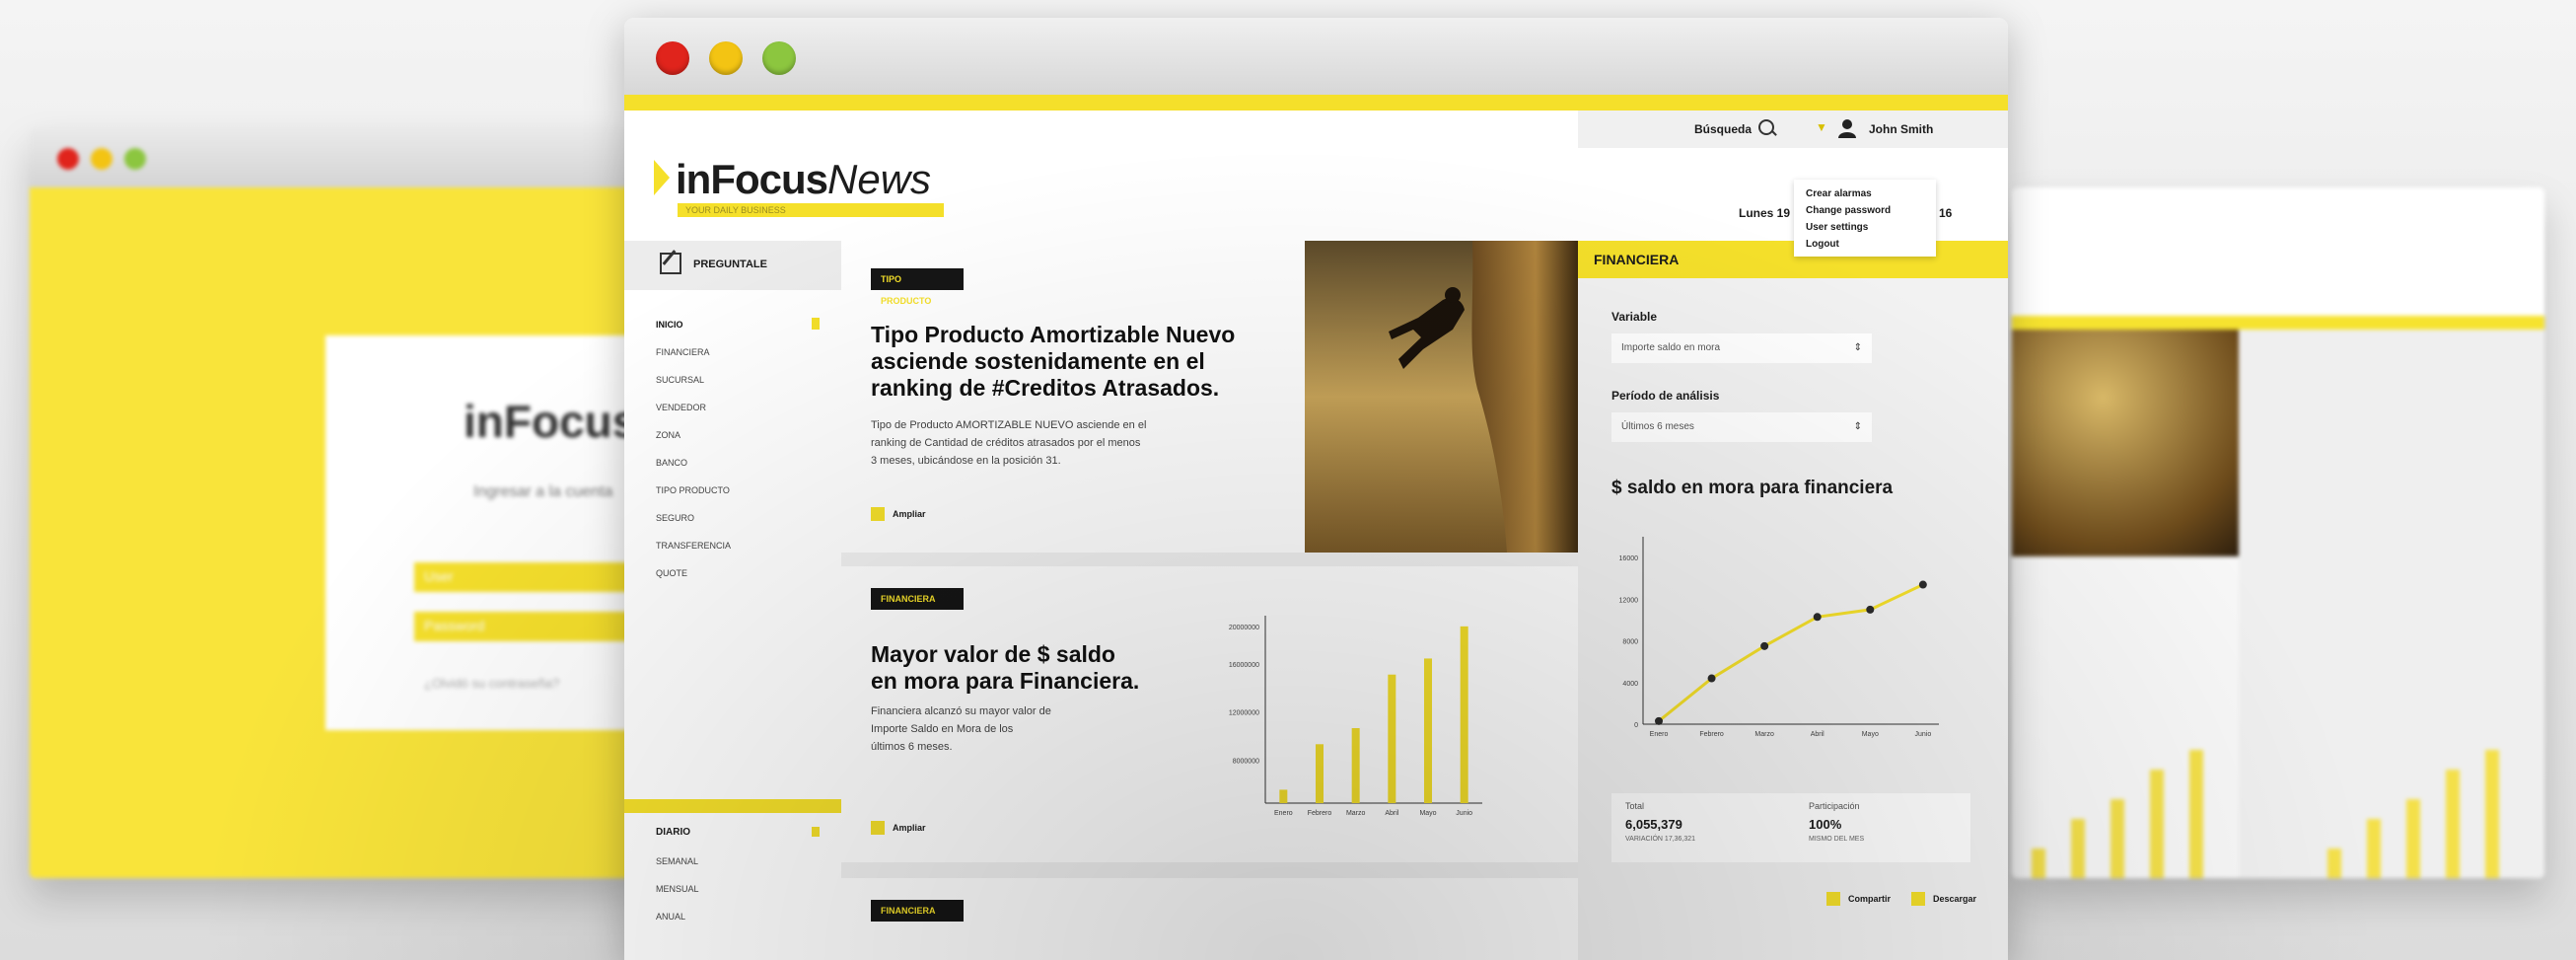  What do you see at coordinates (943, 729) in the screenshot?
I see `article-body-line: Importe Saldo en Mora de los` at bounding box center [943, 729].